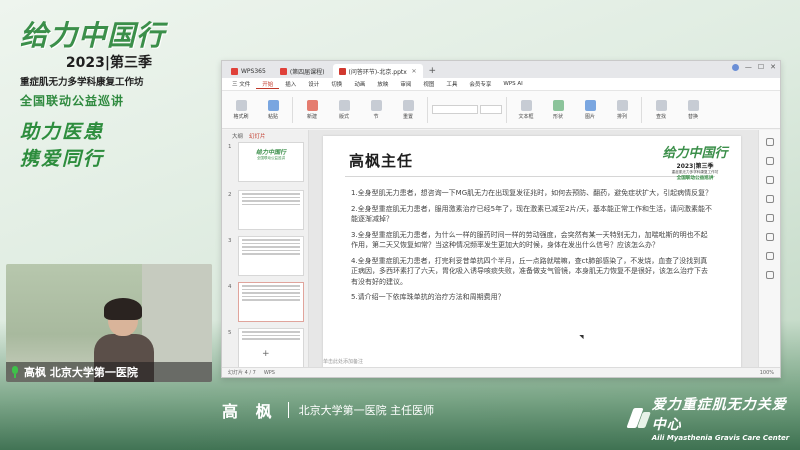  Describe the element at coordinates (381, 161) in the screenshot. I see `slide-title: 高枫主任` at that location.